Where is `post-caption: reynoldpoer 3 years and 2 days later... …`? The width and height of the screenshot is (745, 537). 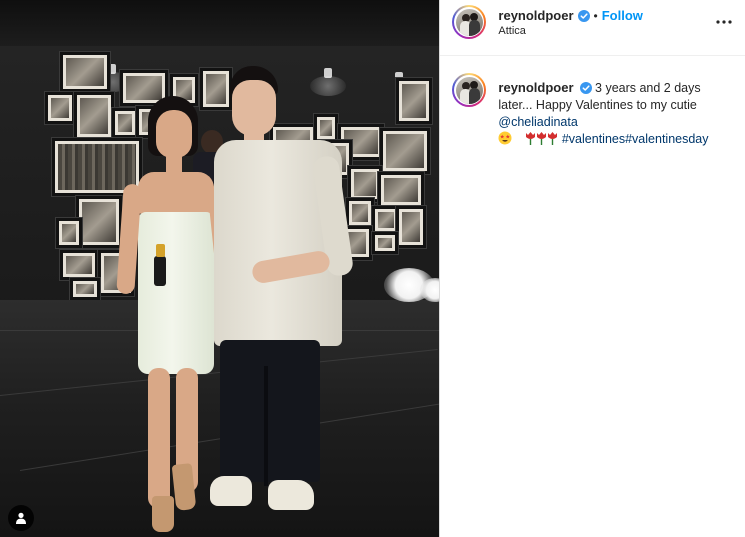 post-caption: reynoldpoer 3 years and 2 days later... … is located at coordinates (616, 113).